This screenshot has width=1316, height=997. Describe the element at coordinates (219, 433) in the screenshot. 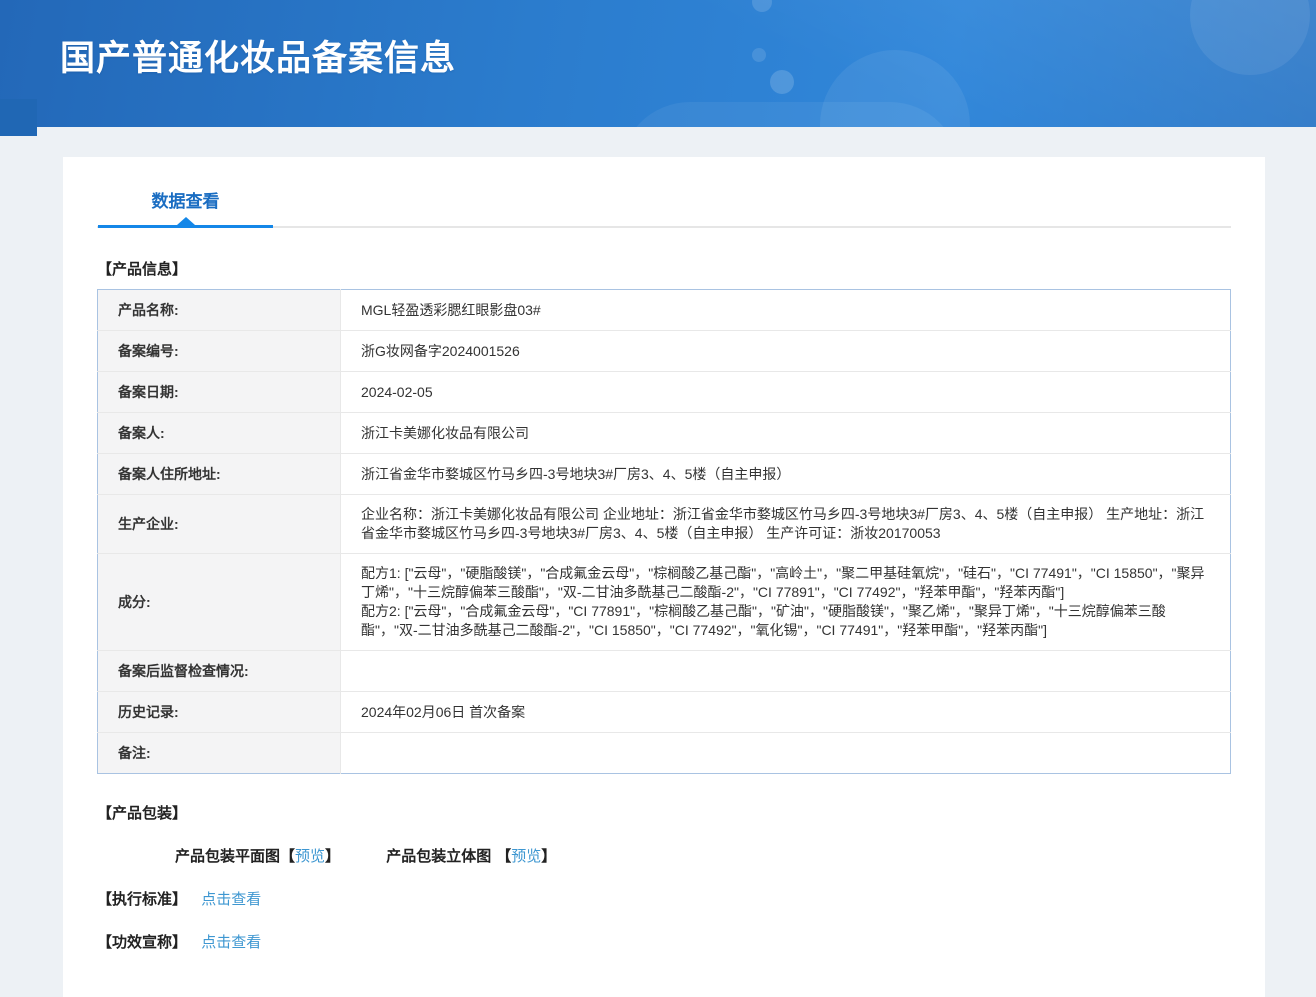

I see `row-label: 备案人:` at that location.